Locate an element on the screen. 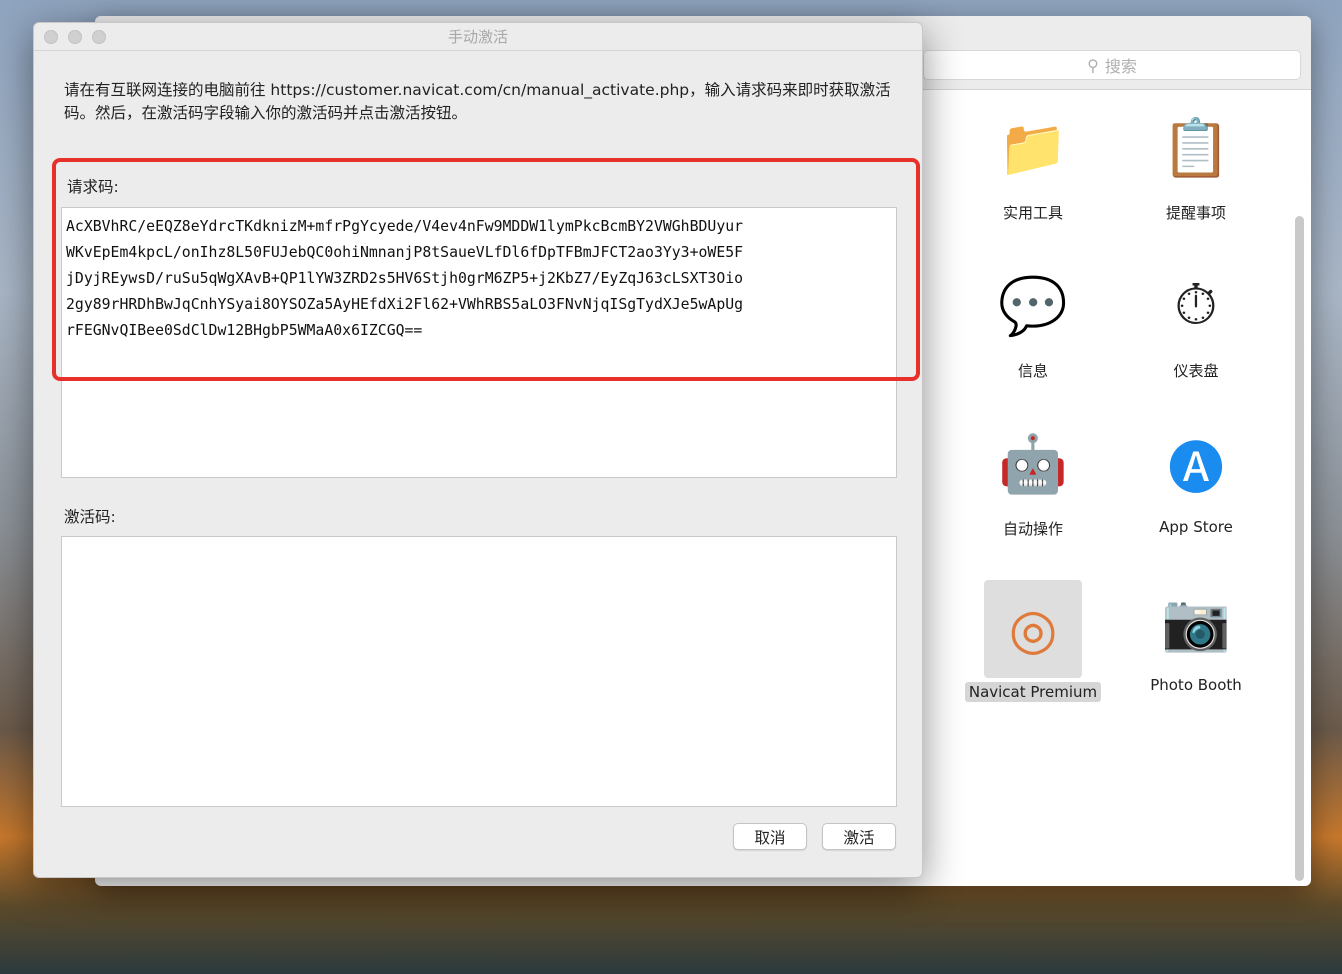  app-item: ⏱ 仪表盘 is located at coordinates (1196, 322).